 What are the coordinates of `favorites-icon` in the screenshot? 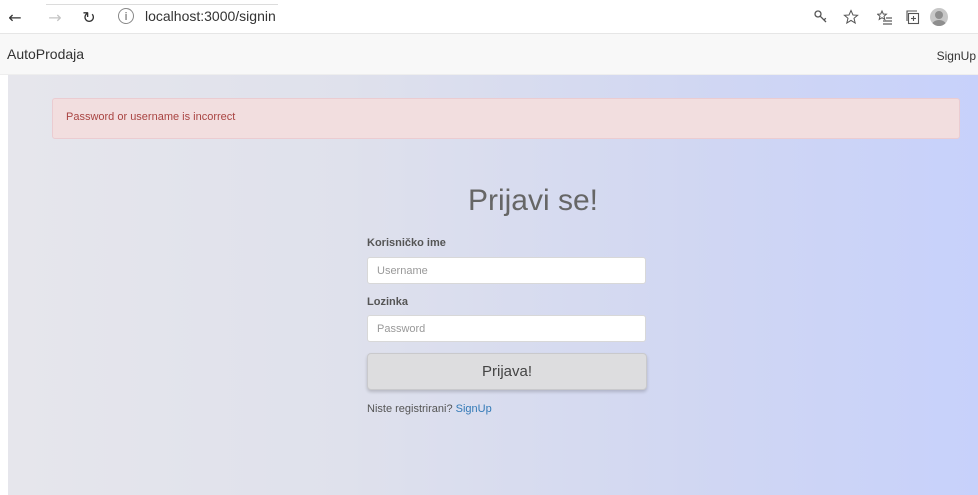 It's located at (885, 17).